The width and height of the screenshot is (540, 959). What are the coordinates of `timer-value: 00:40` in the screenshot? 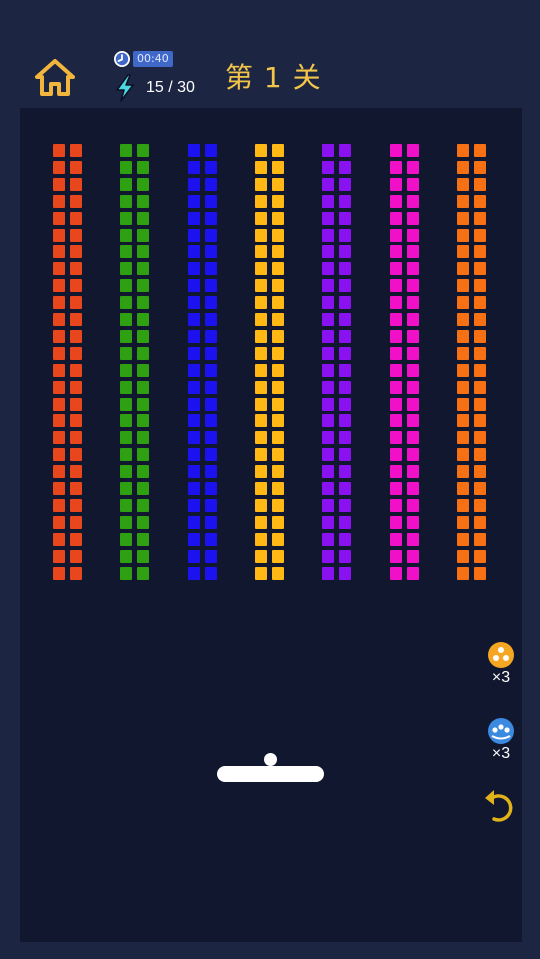 It's located at (153, 59).